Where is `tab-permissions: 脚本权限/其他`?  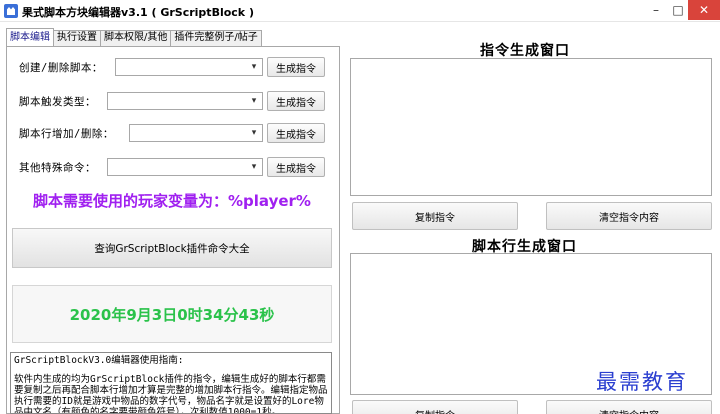
tab-permissions: 脚本权限/其他 is located at coordinates (136, 38).